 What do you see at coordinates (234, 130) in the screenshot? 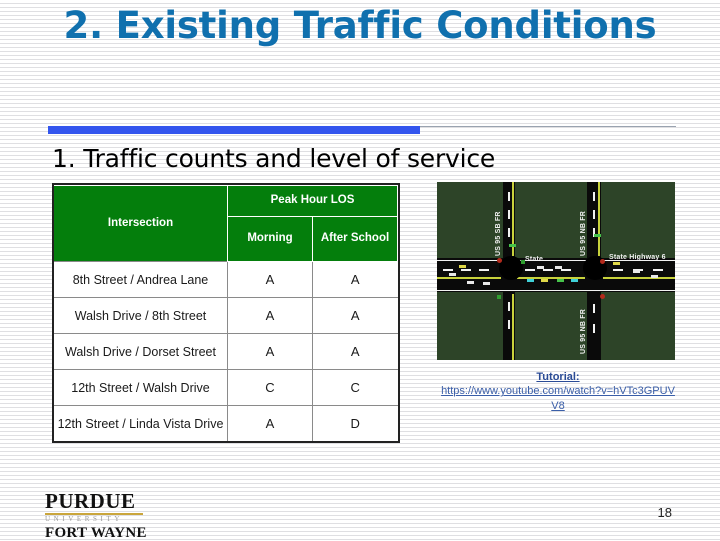
I see `divider-accent-bar` at bounding box center [234, 130].